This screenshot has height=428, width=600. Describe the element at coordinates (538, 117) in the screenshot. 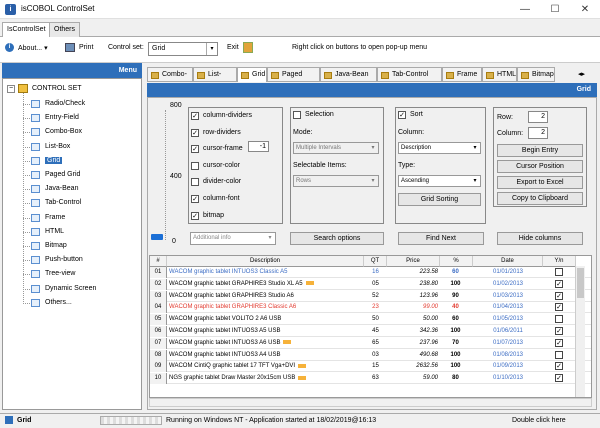

I see `row-input: 2` at that location.